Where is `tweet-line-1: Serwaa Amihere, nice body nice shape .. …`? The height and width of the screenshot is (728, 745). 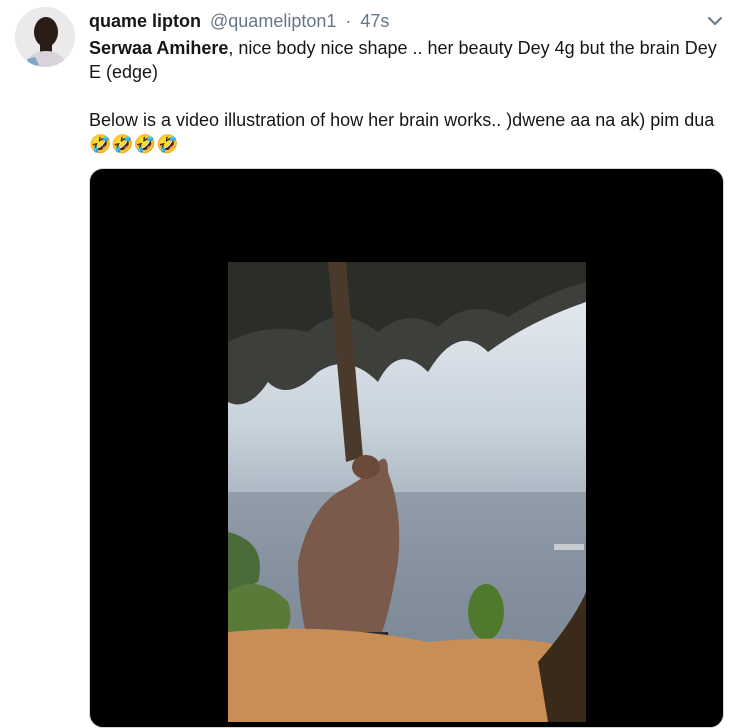
tweet-line-1: Serwaa Amihere, nice body nice shape .. … is located at coordinates (404, 60).